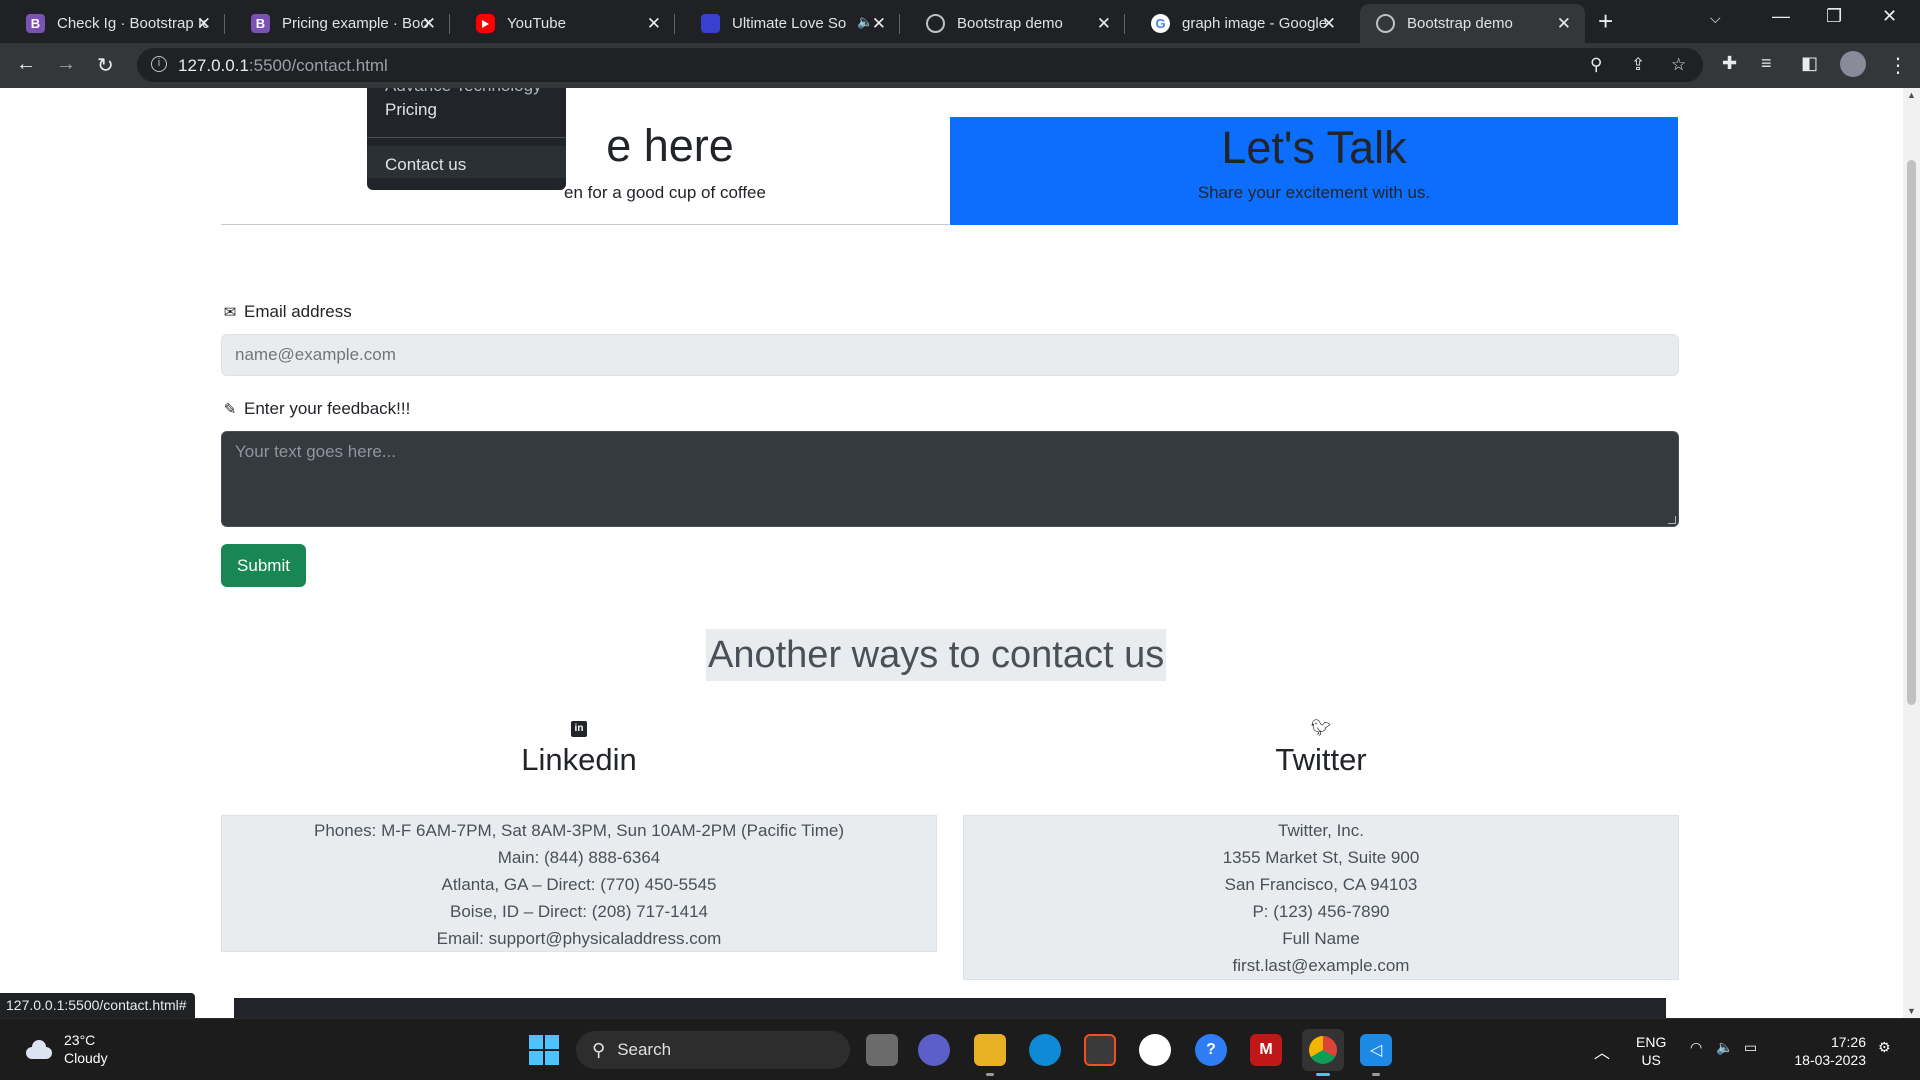 Image resolution: width=1920 pixels, height=1080 pixels. Describe the element at coordinates (1696, 1047) in the screenshot. I see `wifi-icon: ◠` at that location.